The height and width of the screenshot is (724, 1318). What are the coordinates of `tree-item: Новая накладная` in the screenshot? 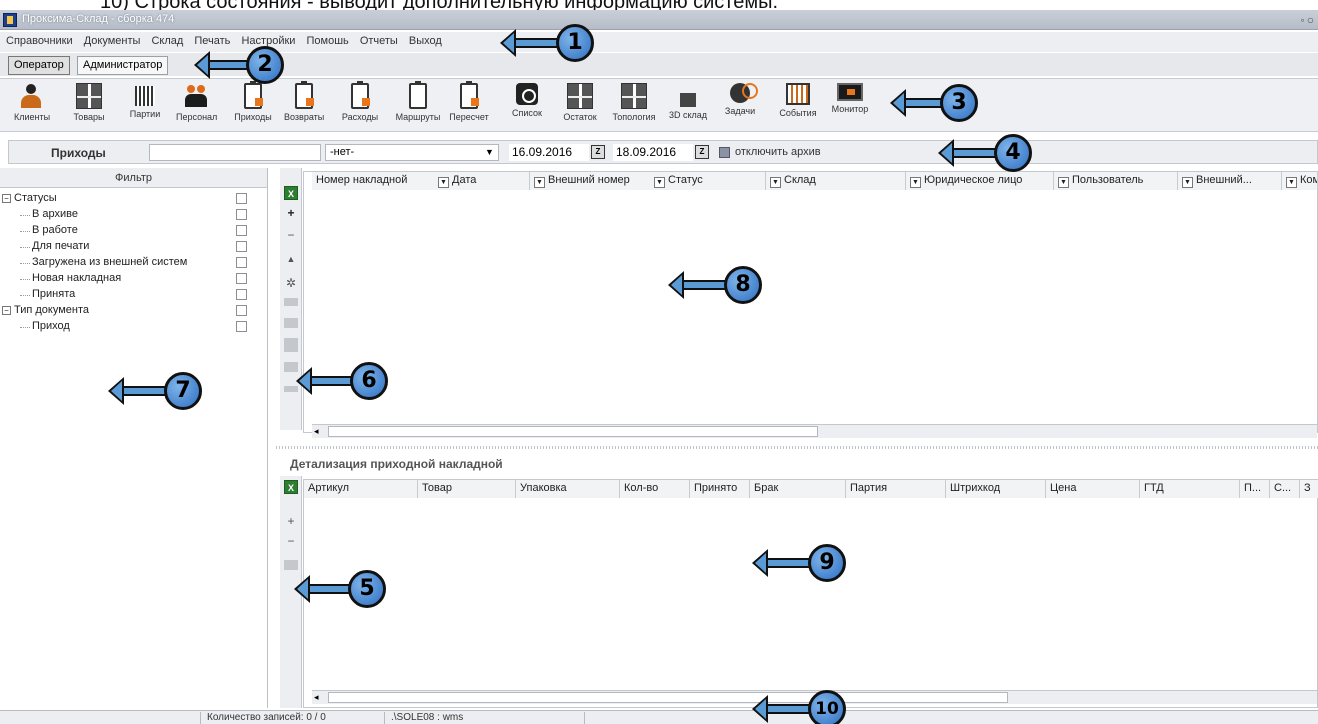 It's located at (133, 279).